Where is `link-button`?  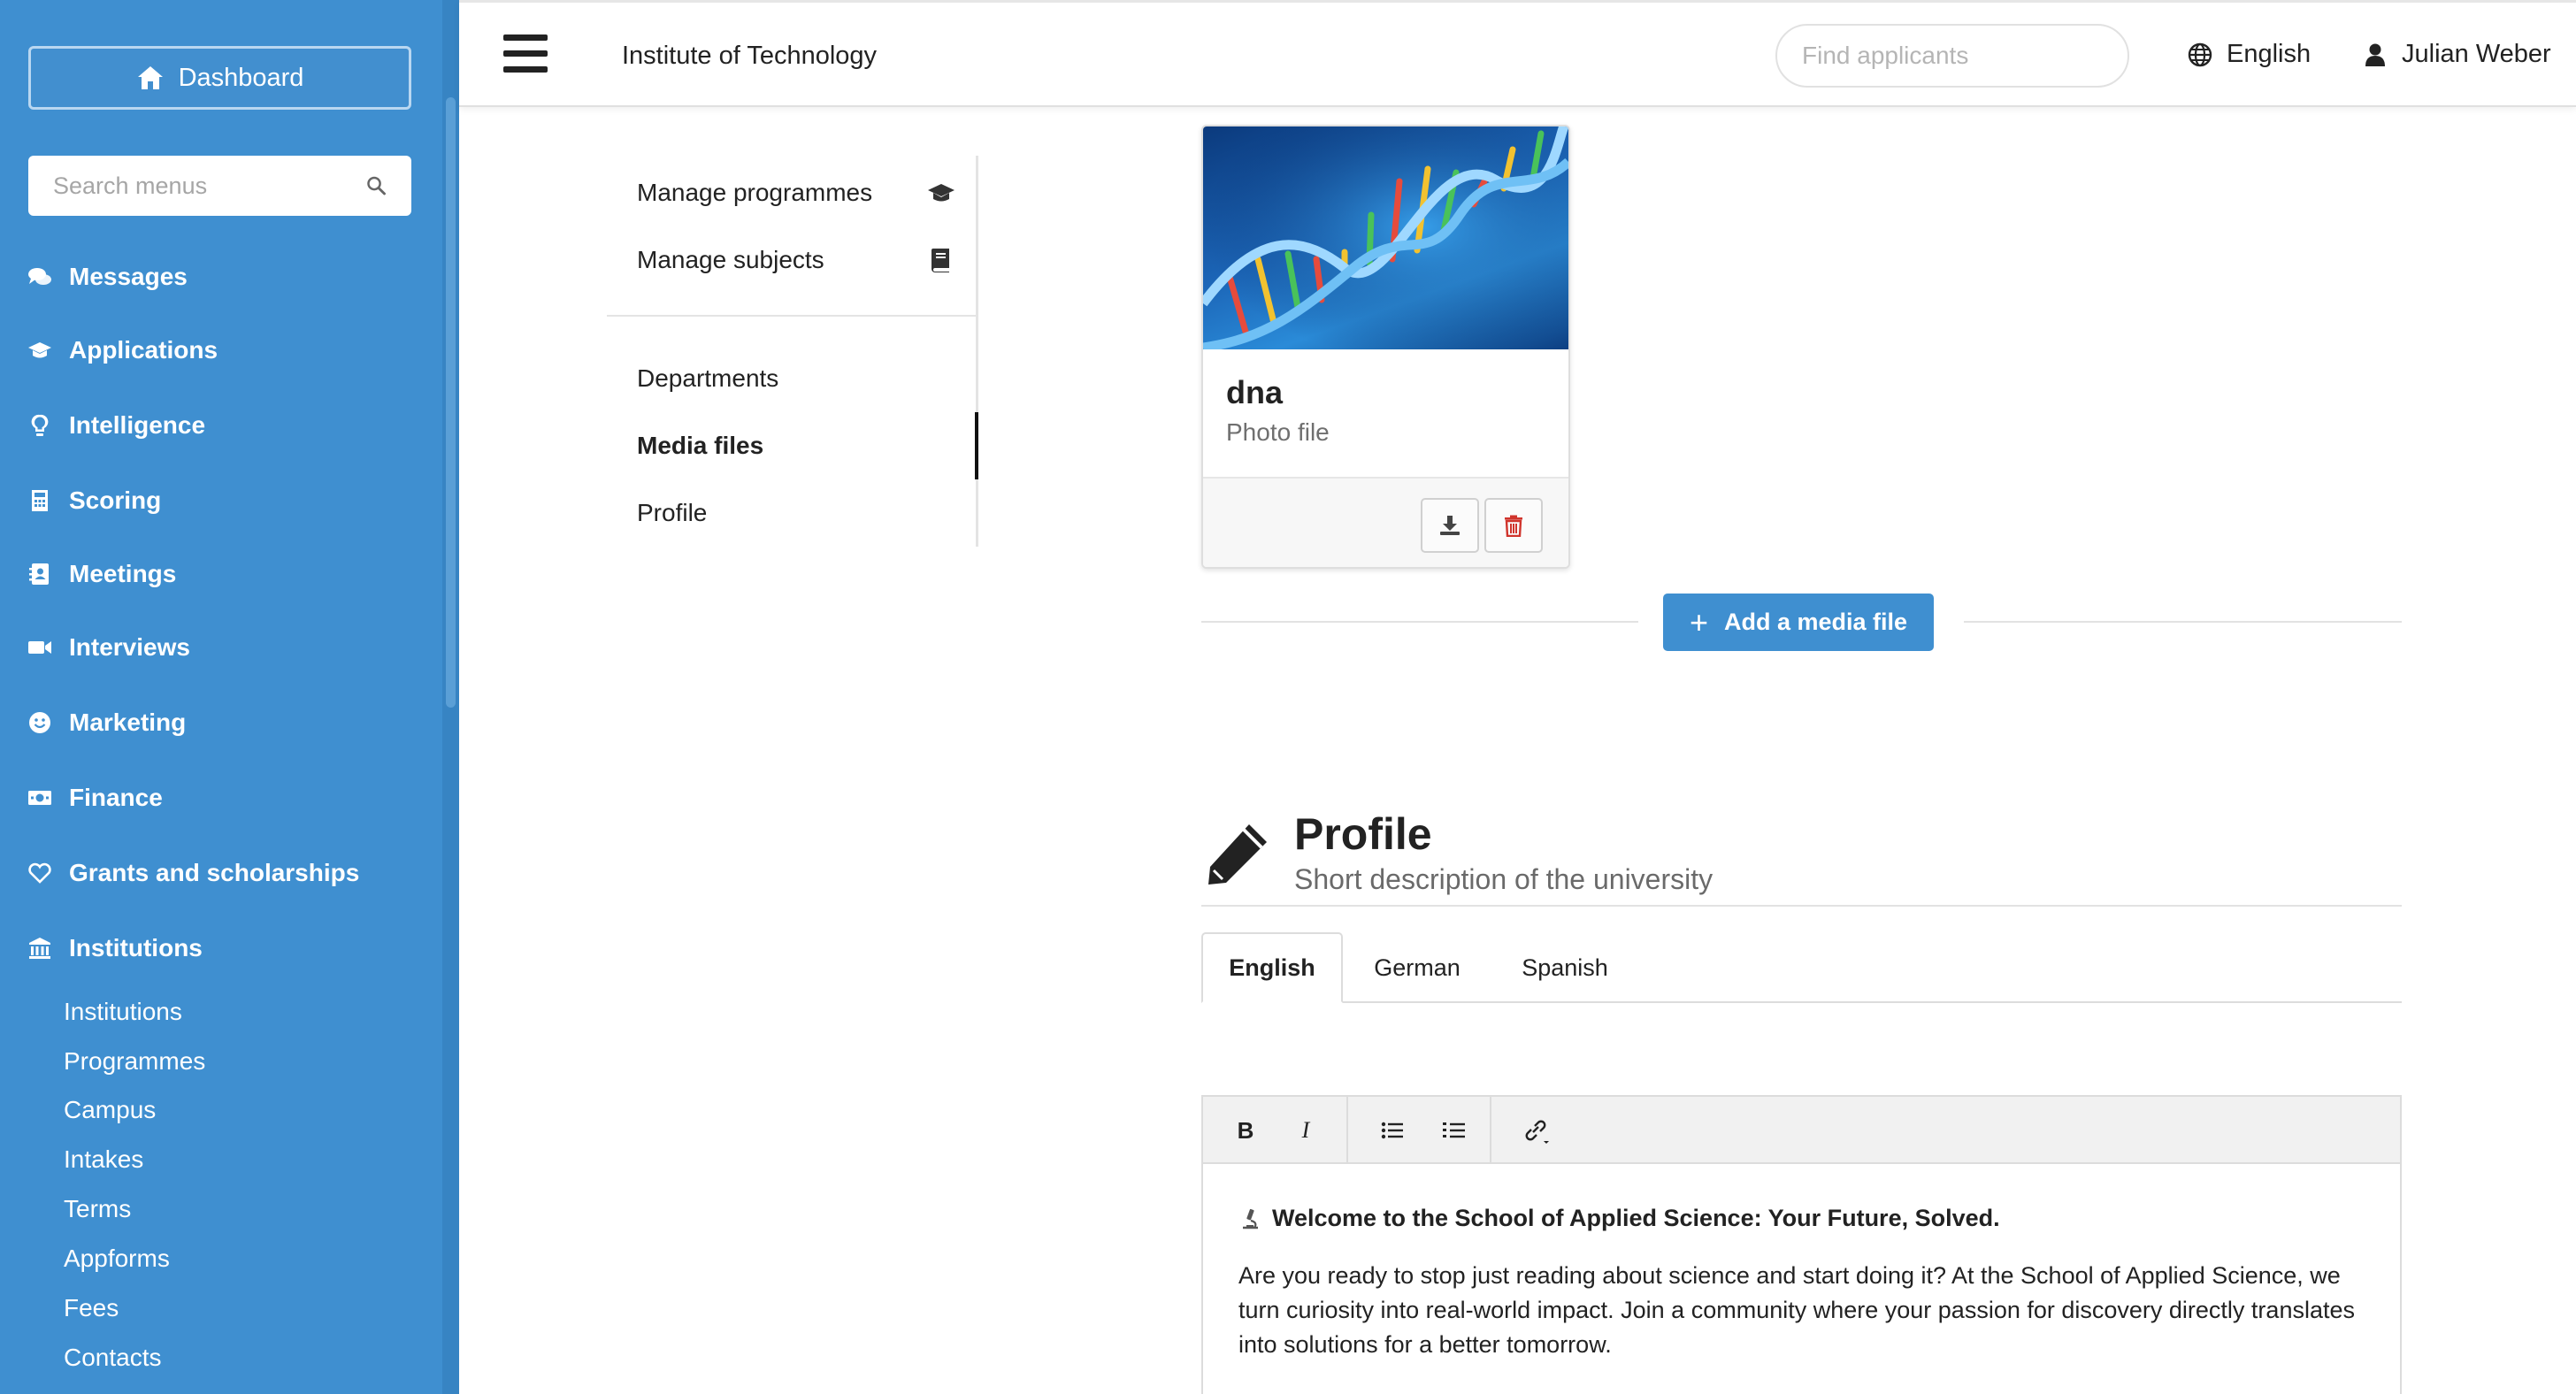
link-button is located at coordinates (1535, 1131).